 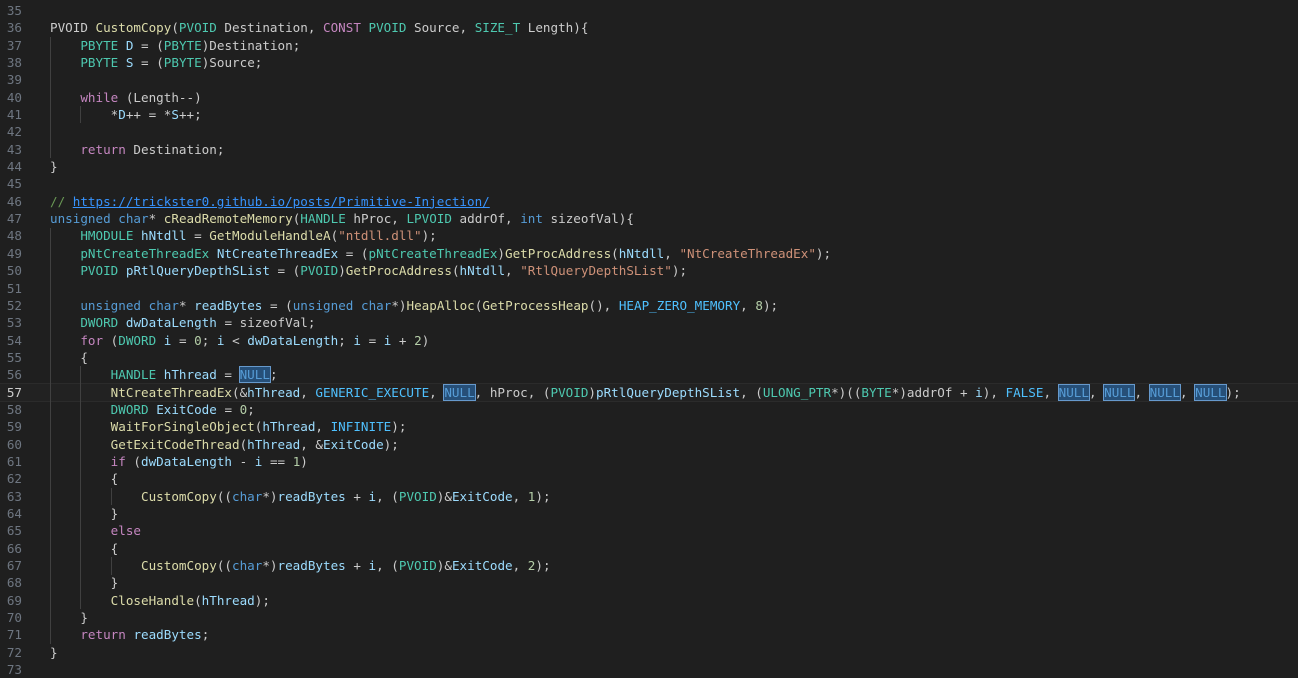 What do you see at coordinates (486, 219) in the screenshot?
I see `plain-token: addrOf,` at bounding box center [486, 219].